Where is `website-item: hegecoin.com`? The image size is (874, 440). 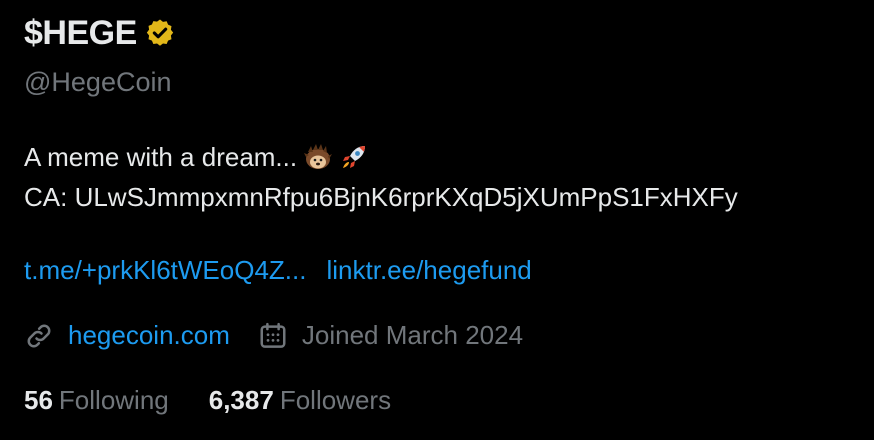 website-item: hegecoin.com is located at coordinates (127, 335).